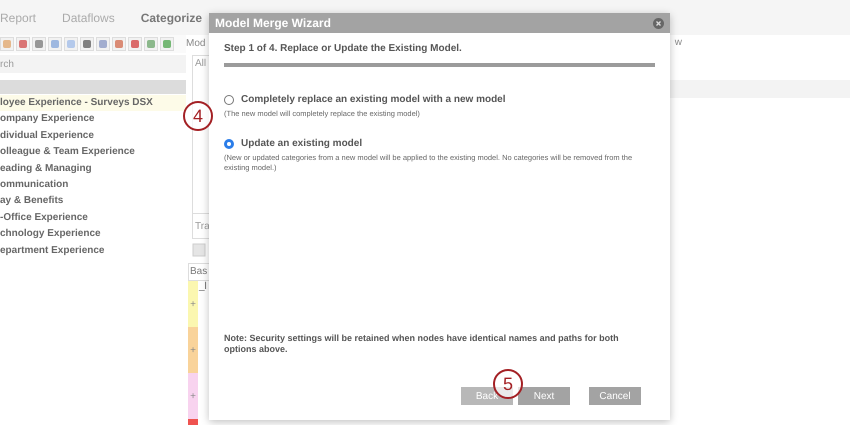 This screenshot has height=425, width=850. What do you see at coordinates (373, 99) in the screenshot?
I see `option-label: Completely replace an existing model with a new model` at bounding box center [373, 99].